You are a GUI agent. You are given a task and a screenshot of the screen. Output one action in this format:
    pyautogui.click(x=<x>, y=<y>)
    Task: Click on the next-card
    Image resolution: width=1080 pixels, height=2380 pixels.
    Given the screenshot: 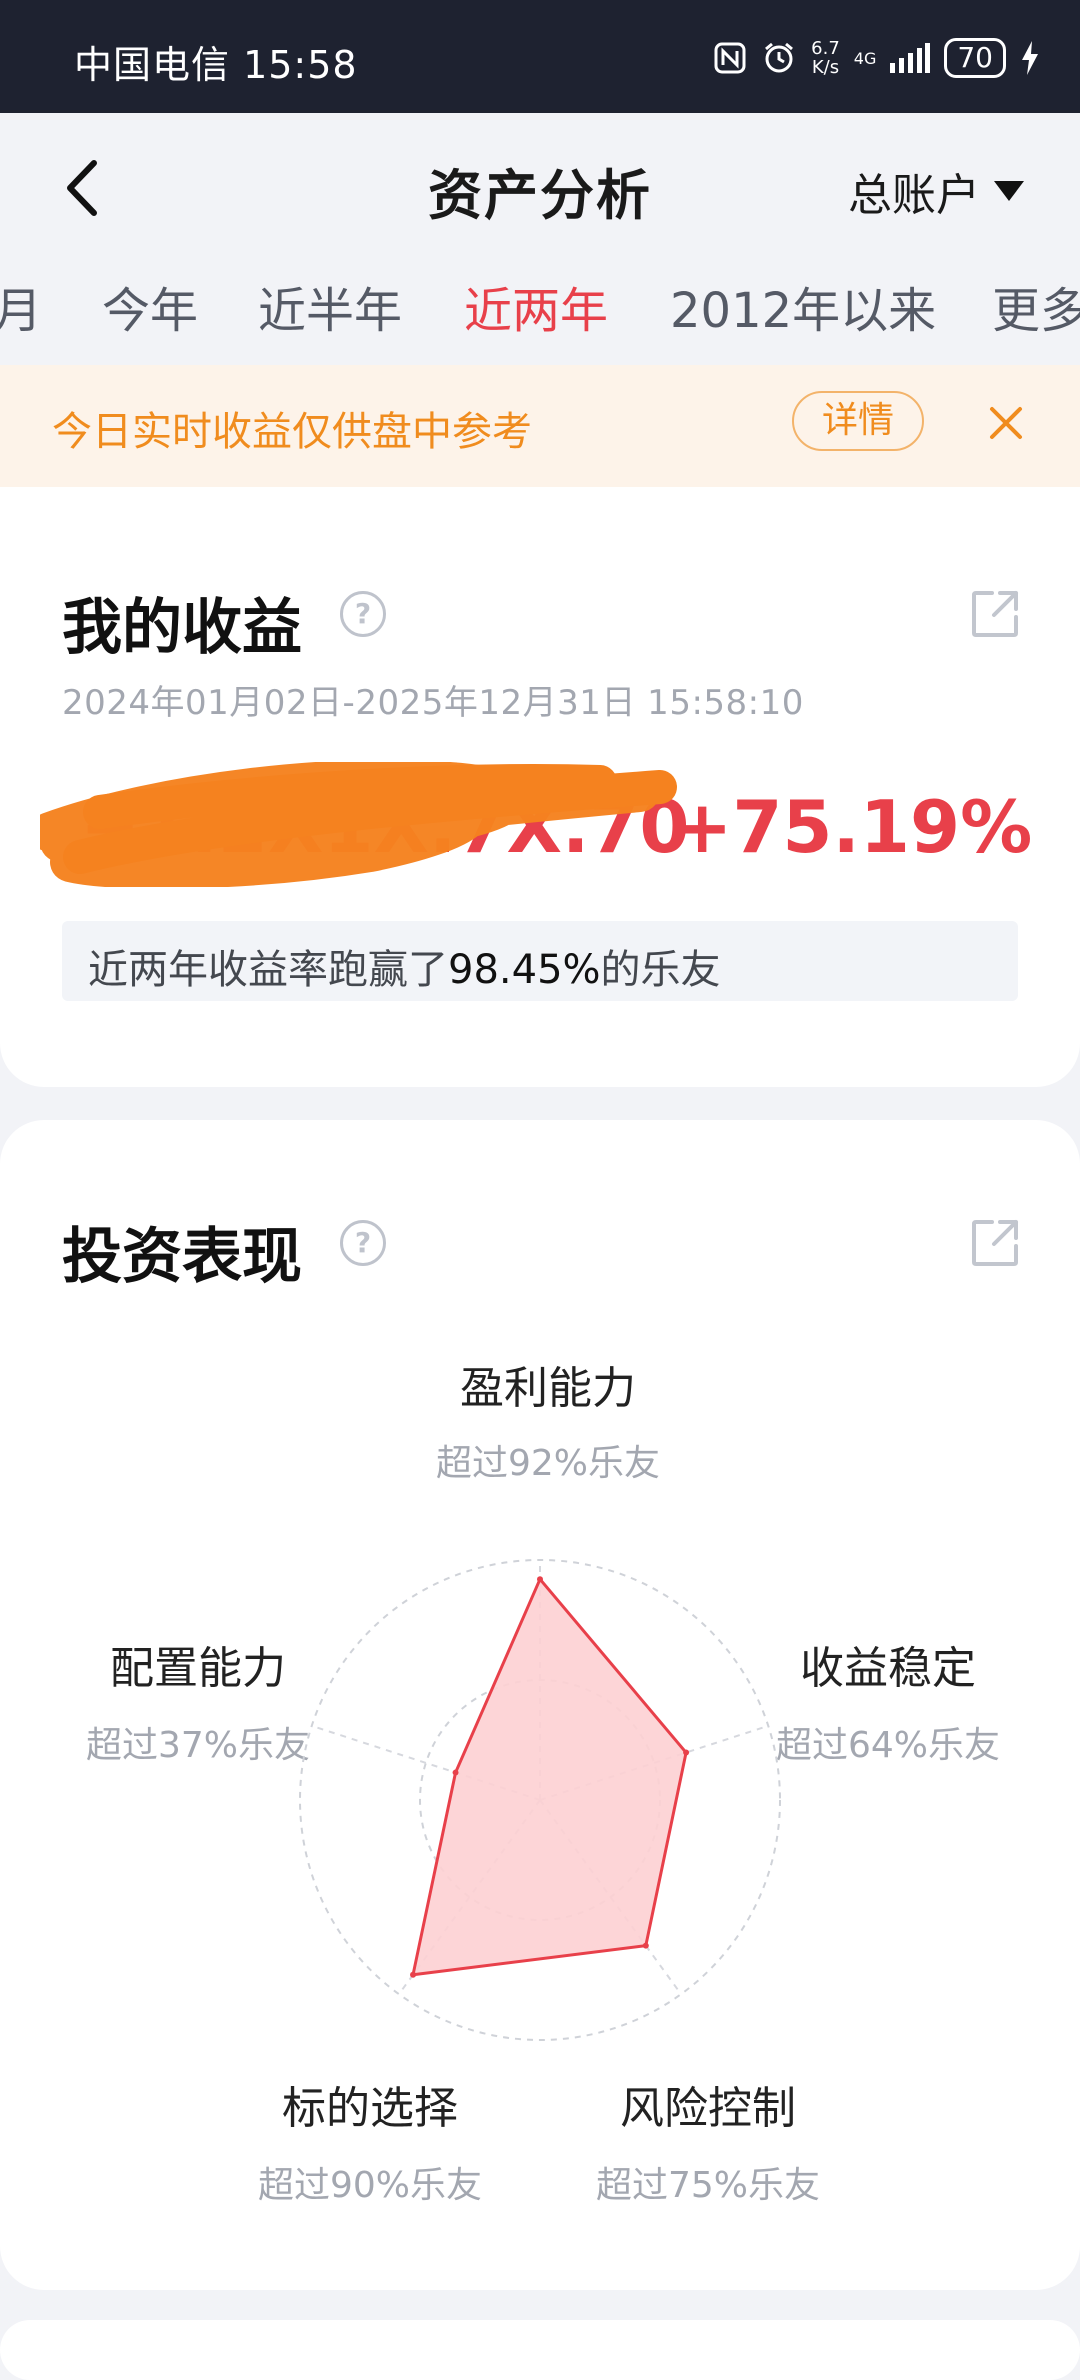 What is the action you would take?
    pyautogui.click(x=540, y=2350)
    